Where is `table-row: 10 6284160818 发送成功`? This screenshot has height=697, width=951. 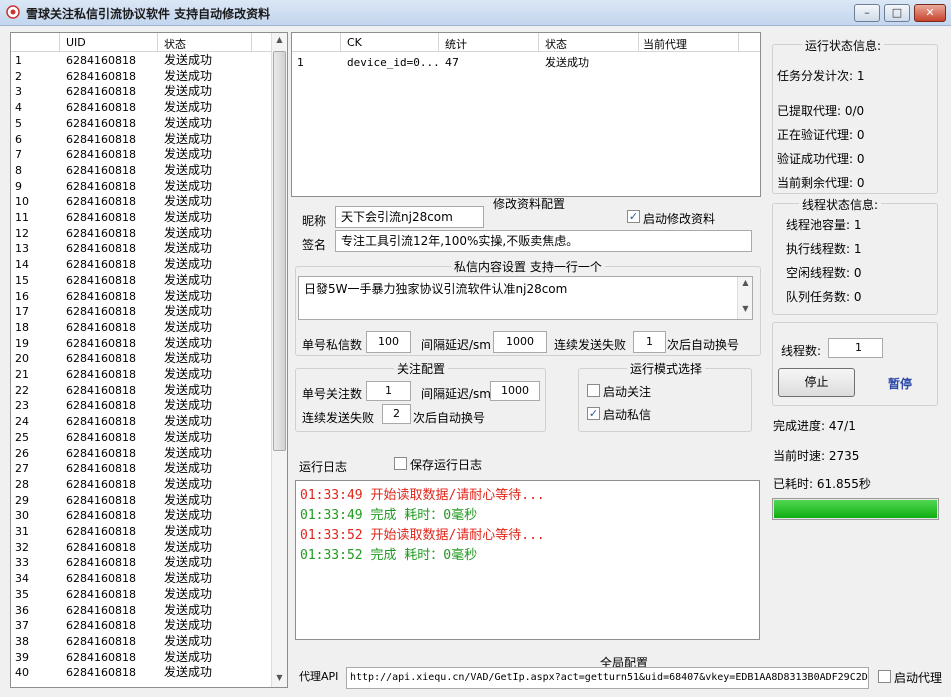
table-row: 10 6284160818 发送成功 is located at coordinates (140, 202).